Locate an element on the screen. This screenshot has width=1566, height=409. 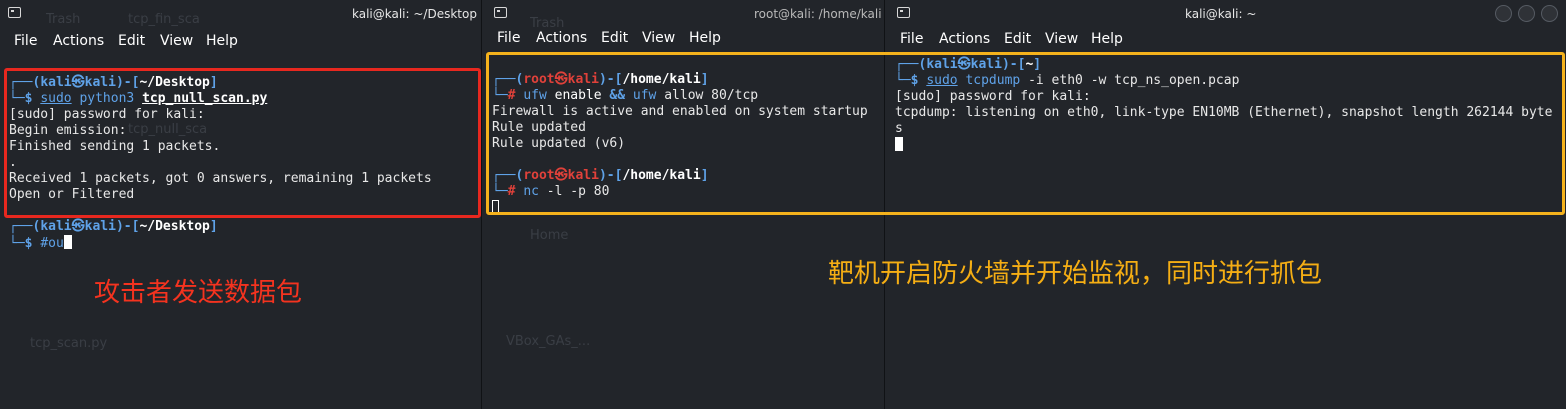
target-annotation: 靶机开启防火墙并开始监视，同时进行抓包 is located at coordinates (1075, 274).